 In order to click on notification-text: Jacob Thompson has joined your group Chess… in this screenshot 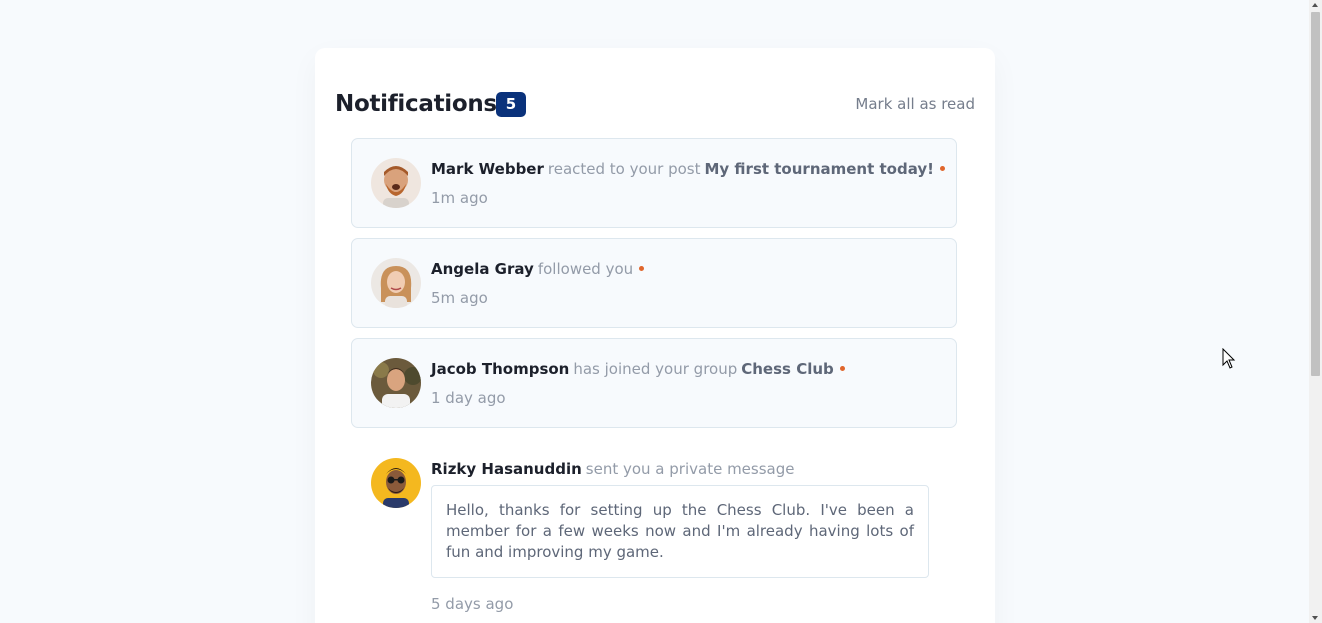, I will do `click(638, 369)`.